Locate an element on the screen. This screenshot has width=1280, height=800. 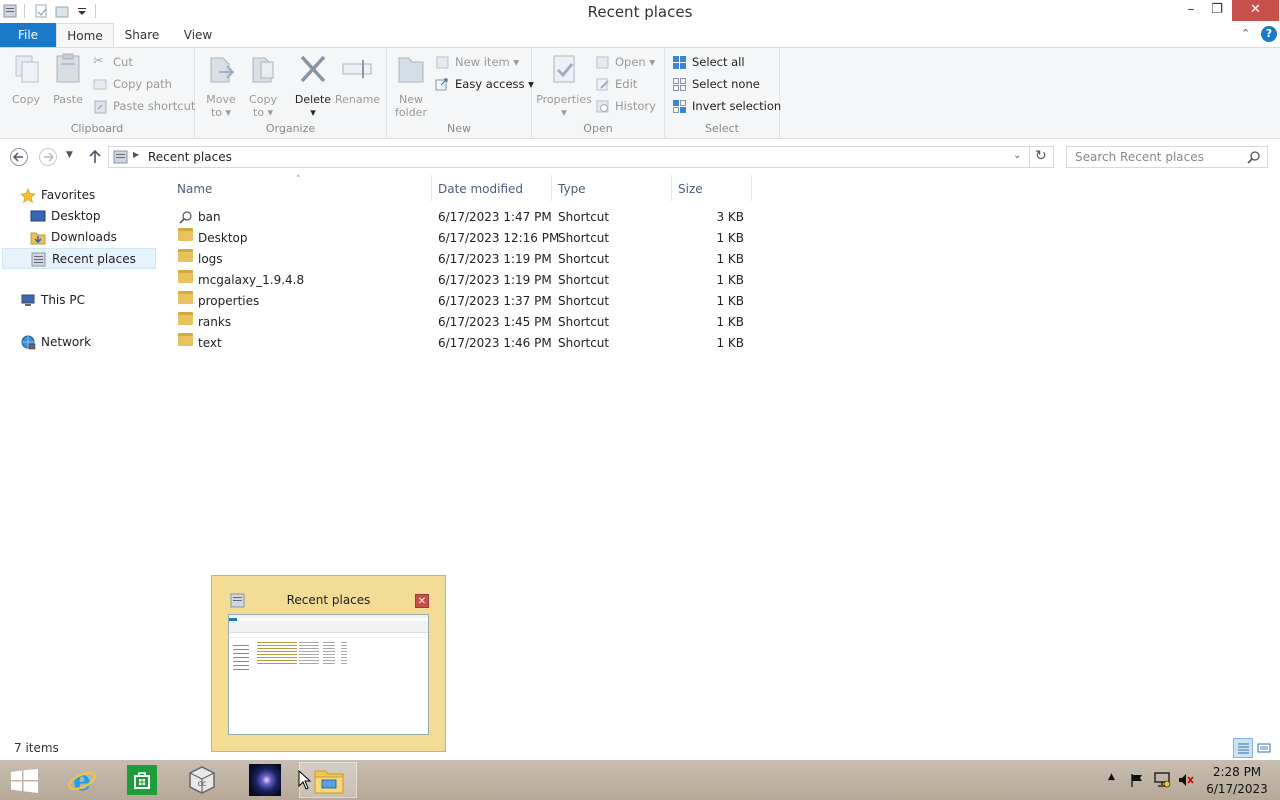
paste-button: Paste is located at coordinates (68, 79).